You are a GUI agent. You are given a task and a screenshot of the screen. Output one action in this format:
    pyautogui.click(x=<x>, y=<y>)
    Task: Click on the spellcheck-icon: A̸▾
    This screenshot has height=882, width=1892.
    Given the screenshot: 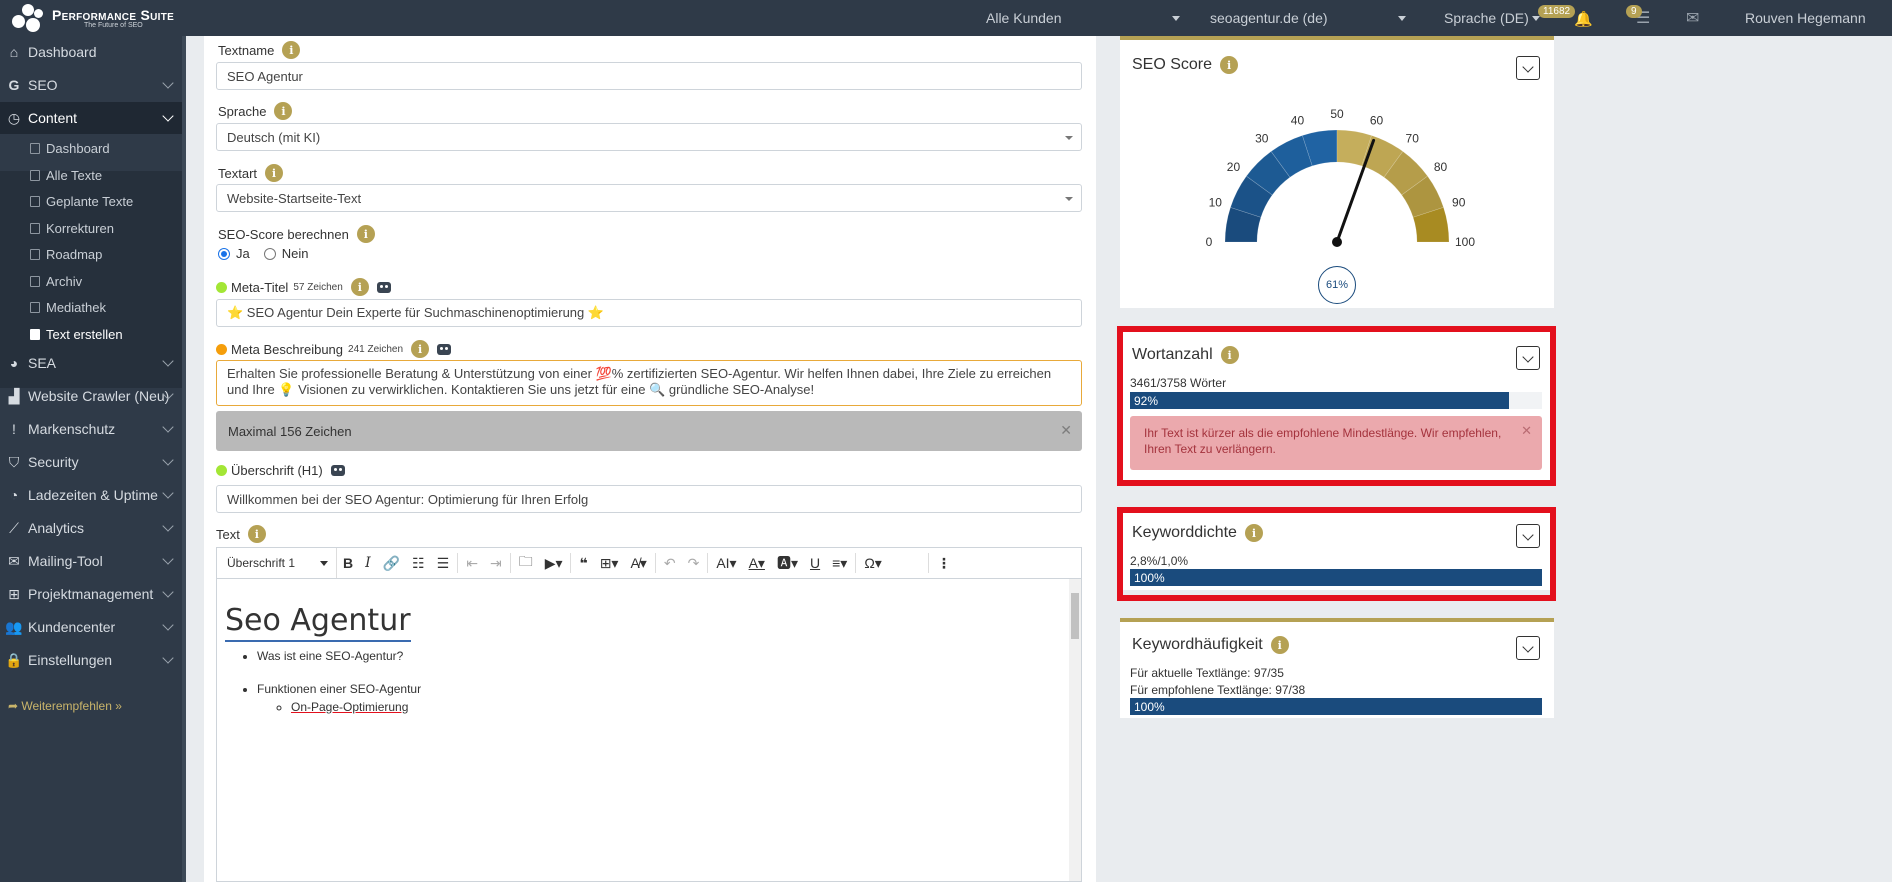 What is the action you would take?
    pyautogui.click(x=638, y=563)
    